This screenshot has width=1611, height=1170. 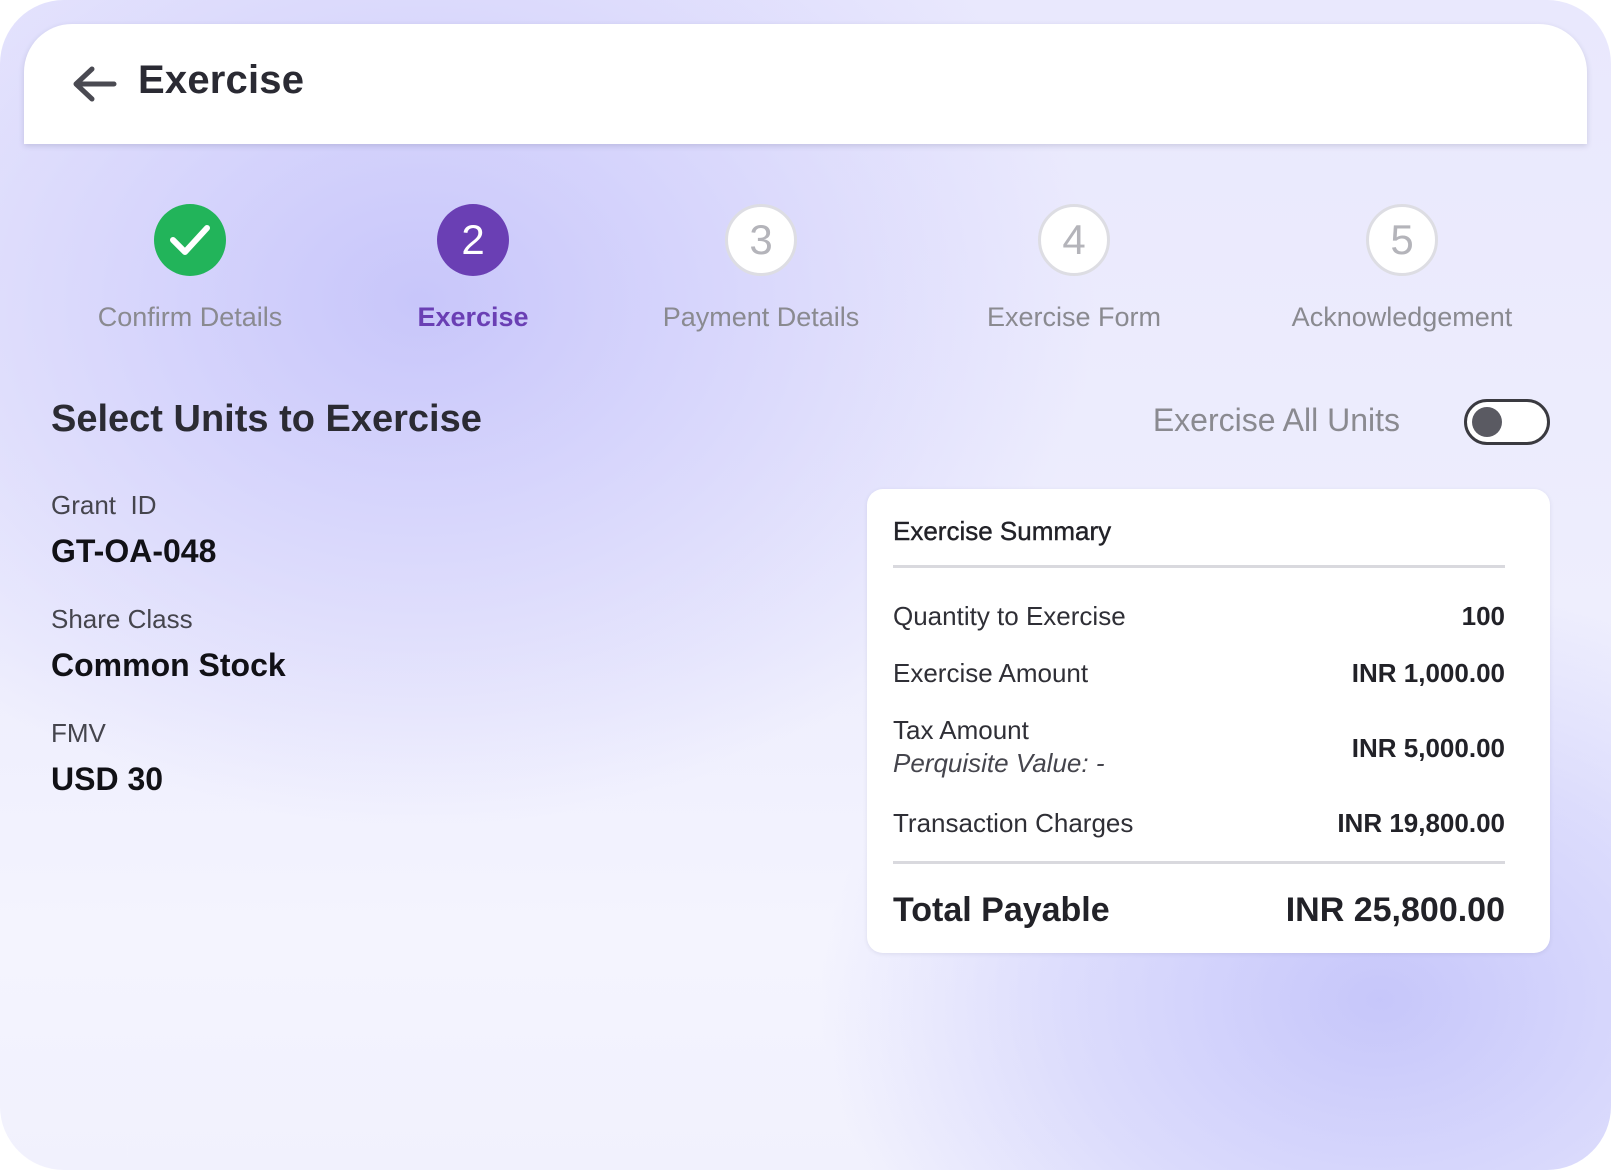 I want to click on grant-id-value: GT-OA-048, so click(x=134, y=551).